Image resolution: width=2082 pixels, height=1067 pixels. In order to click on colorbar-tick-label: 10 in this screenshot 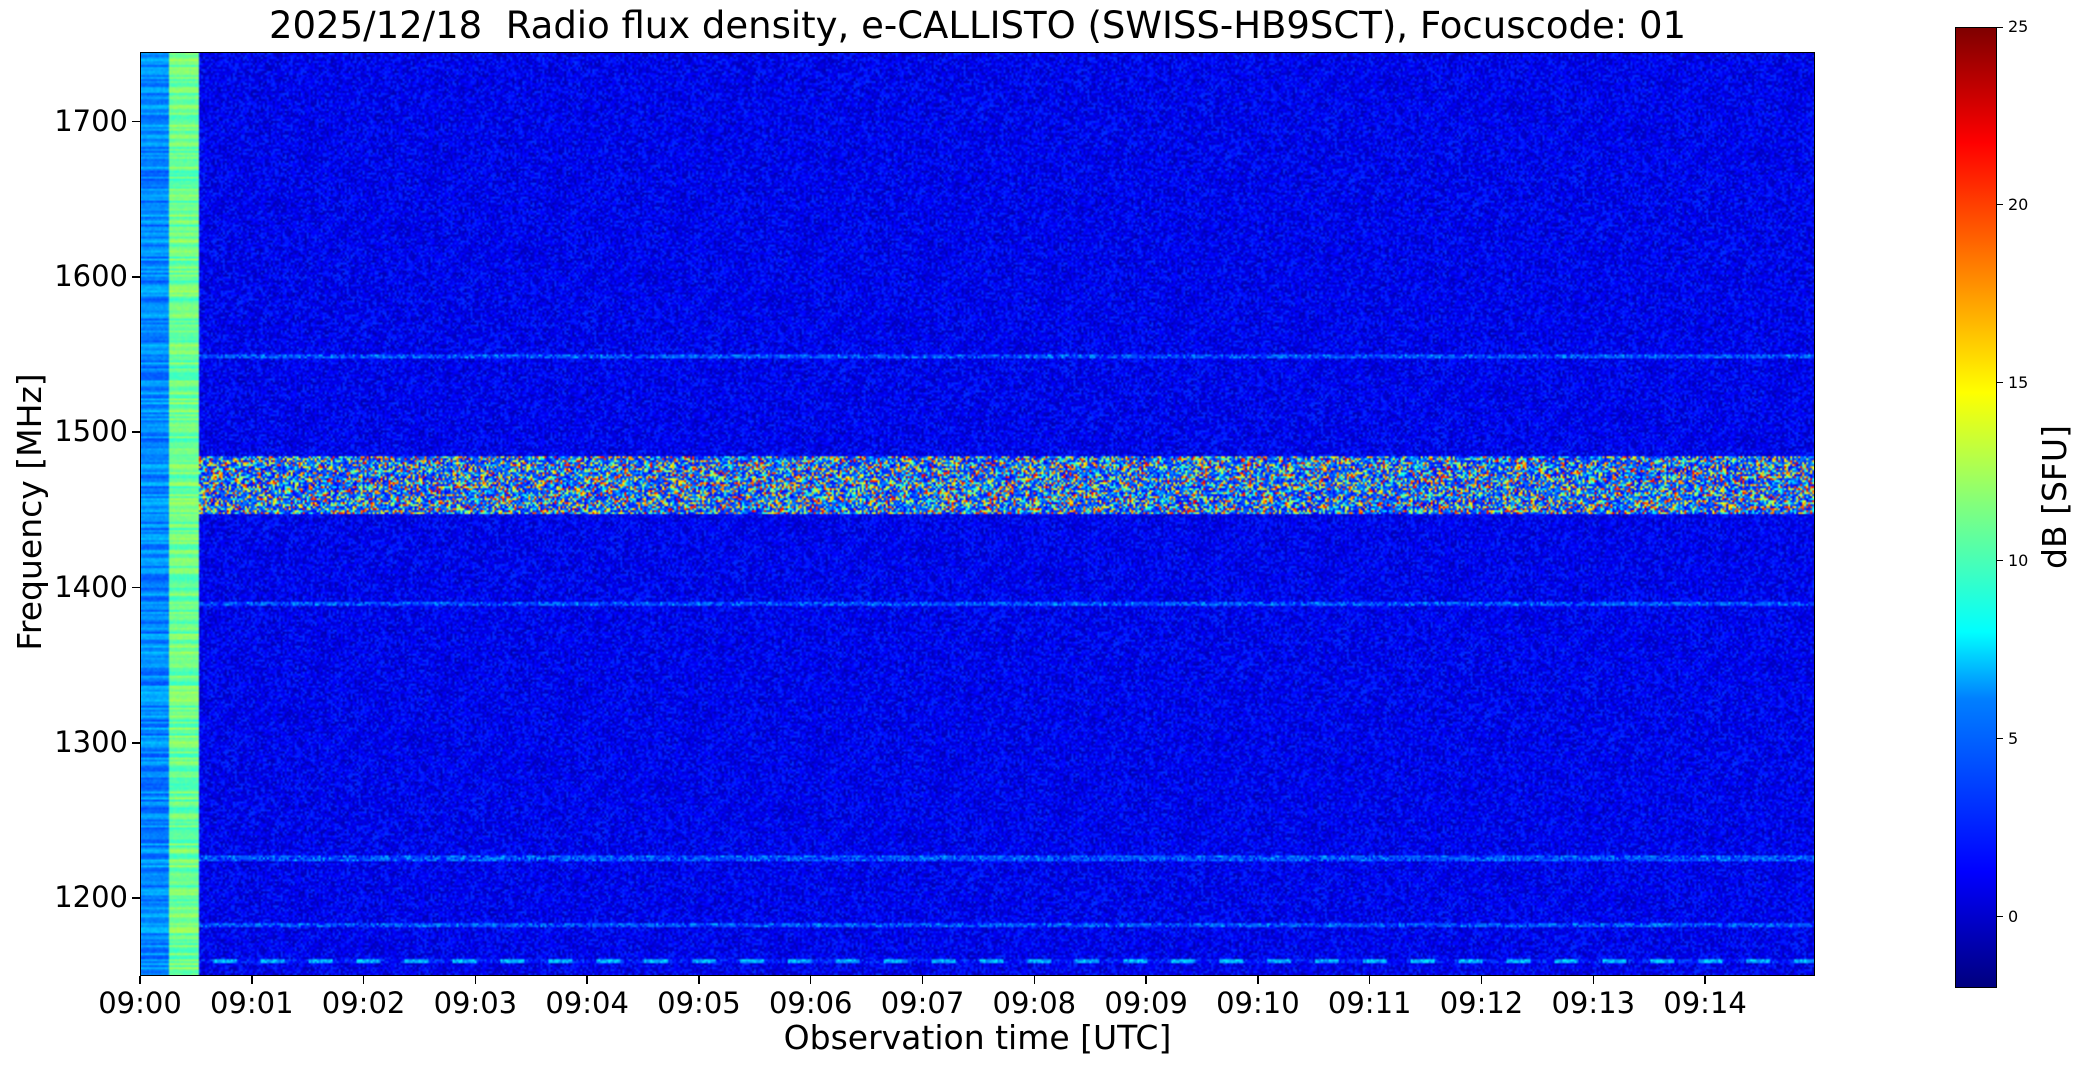, I will do `click(2018, 560)`.